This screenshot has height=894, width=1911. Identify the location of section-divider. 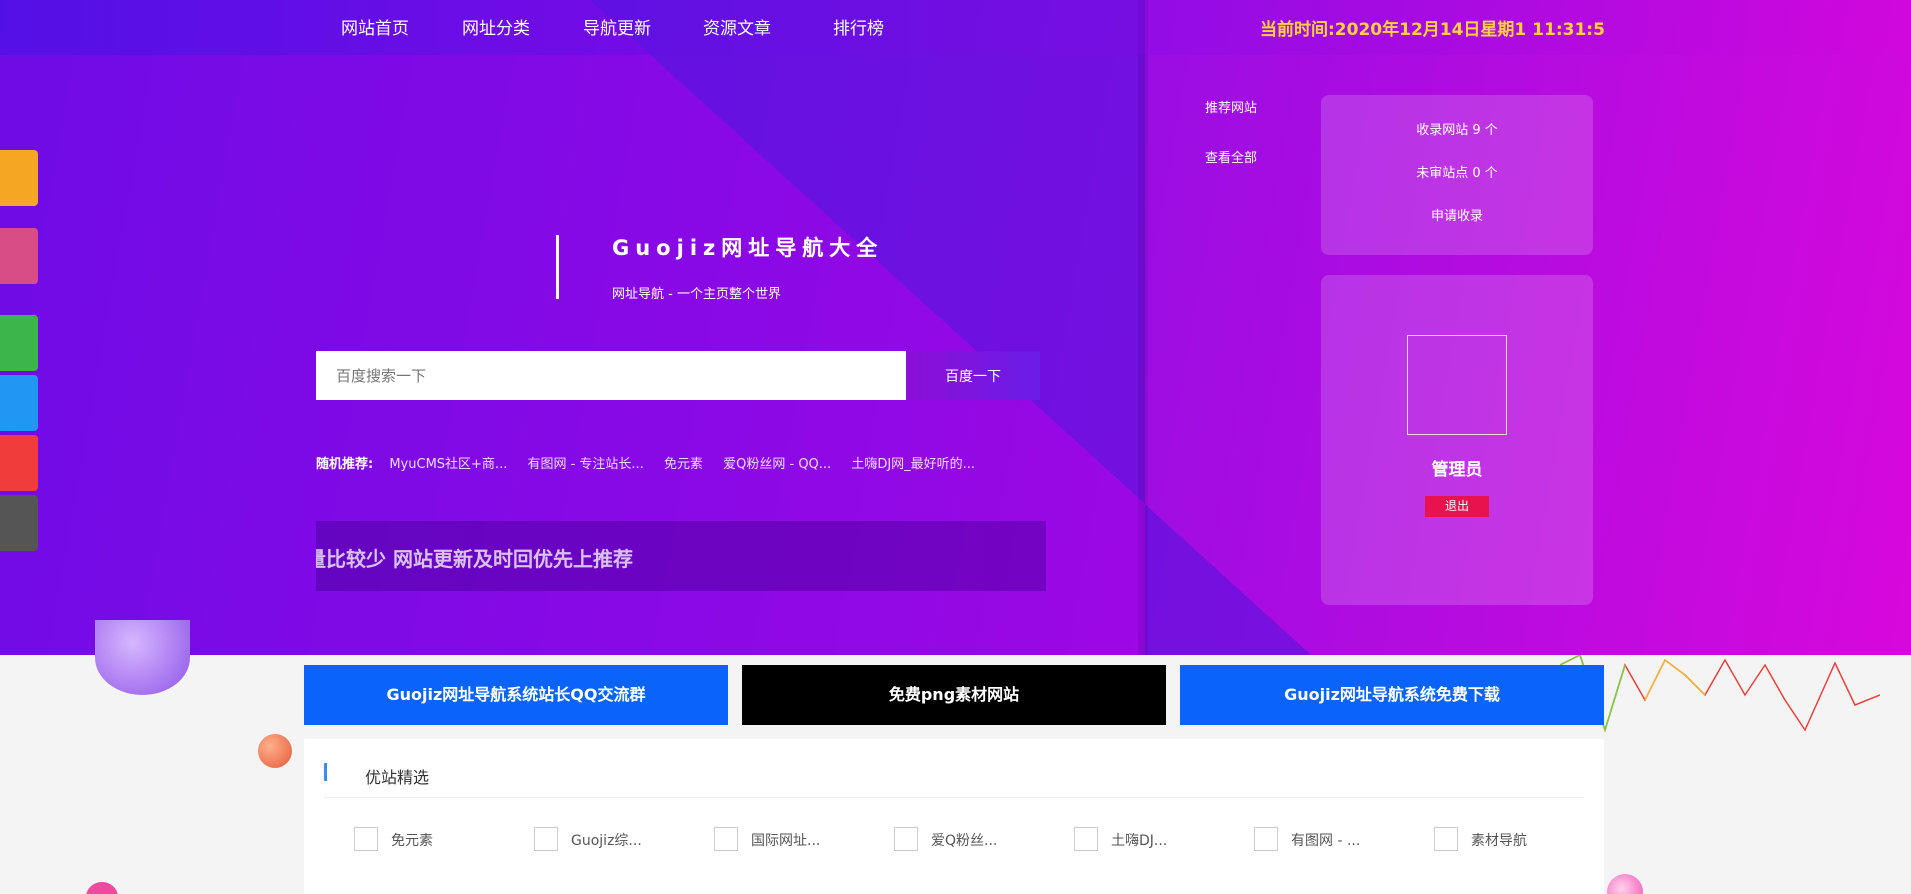
(954, 797).